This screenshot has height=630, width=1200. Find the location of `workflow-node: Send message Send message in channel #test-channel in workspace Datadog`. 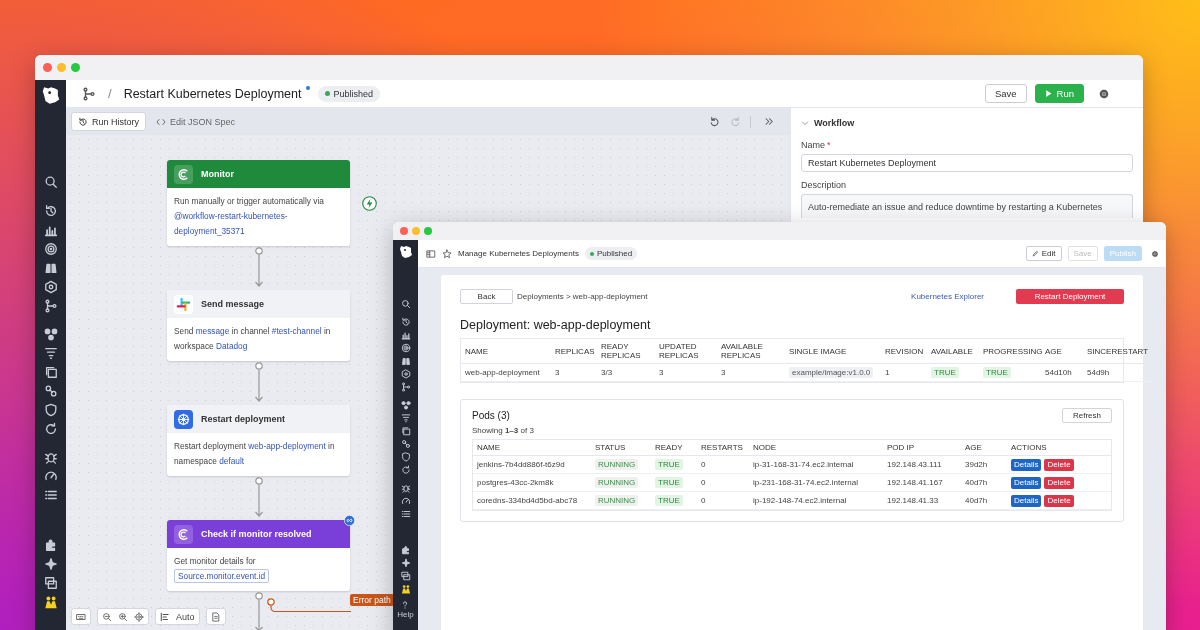

workflow-node: Send message Send message in channel #test-channel in workspace Datadog is located at coordinates (258, 325).